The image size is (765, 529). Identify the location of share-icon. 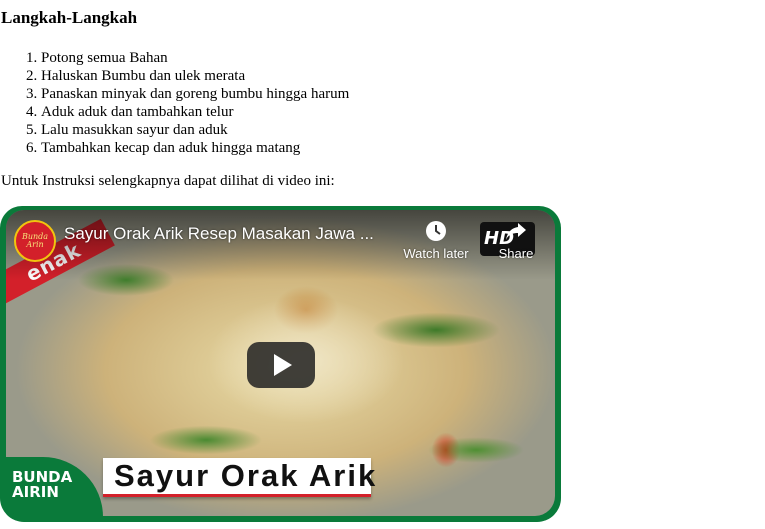
(516, 231).